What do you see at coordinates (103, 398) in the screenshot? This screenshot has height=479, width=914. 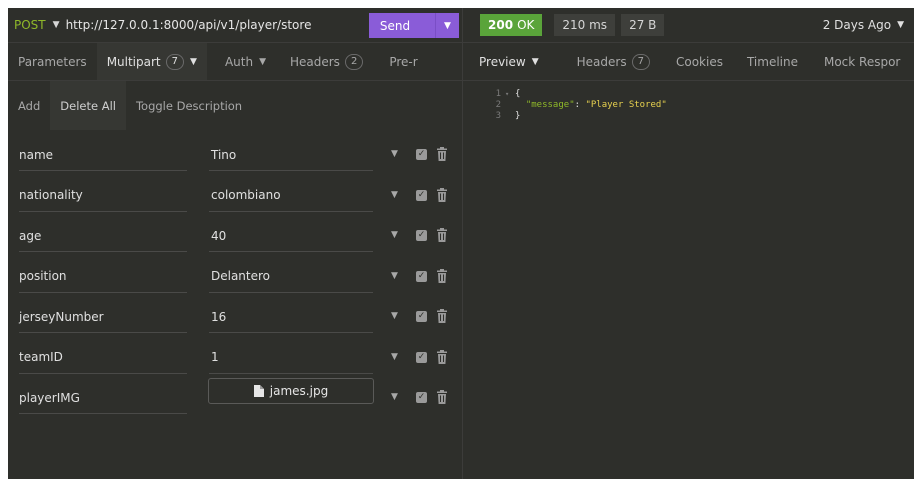 I see `param-name-input: playerIMG` at bounding box center [103, 398].